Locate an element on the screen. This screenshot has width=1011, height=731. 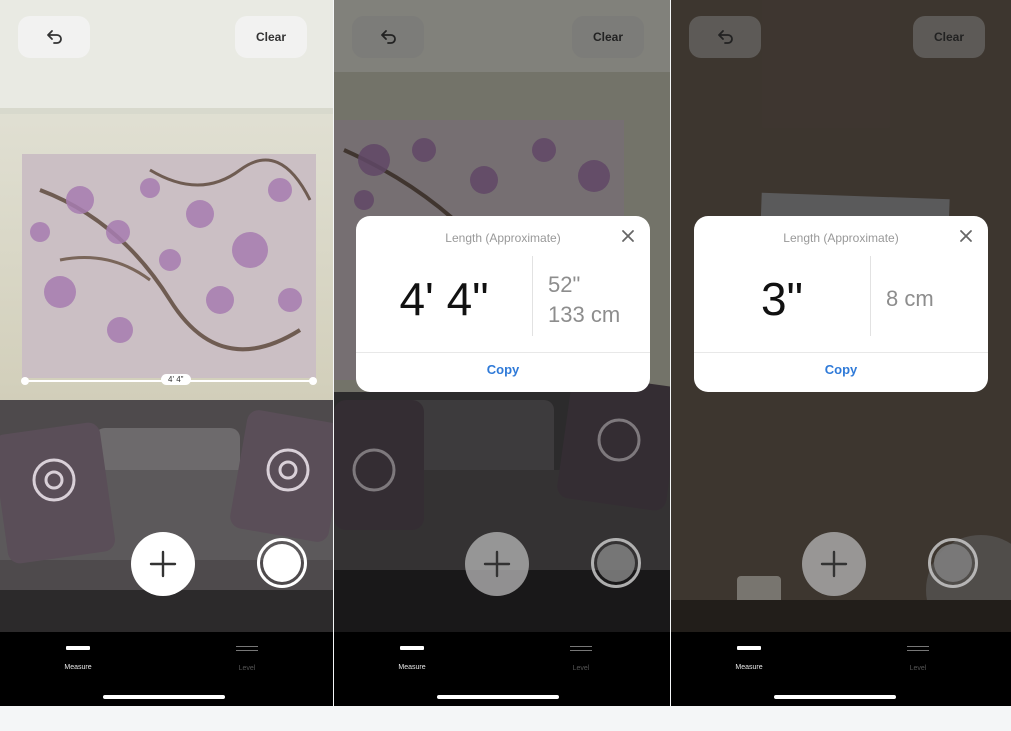
measurement-card: Length (Approximate) 3" 8 cm Copy is located at coordinates (841, 304).